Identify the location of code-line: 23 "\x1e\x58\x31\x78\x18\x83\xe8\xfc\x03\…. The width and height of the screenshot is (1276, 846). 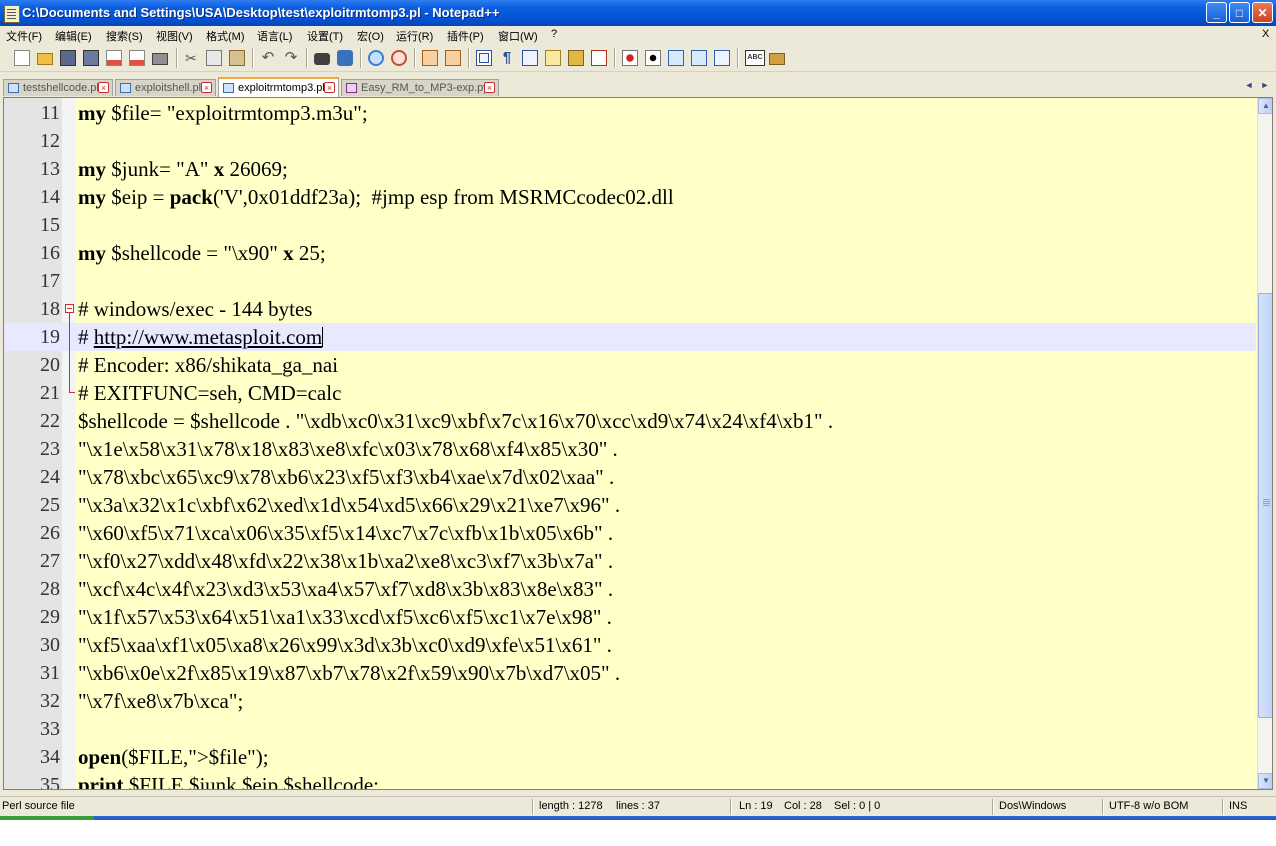
(630, 449).